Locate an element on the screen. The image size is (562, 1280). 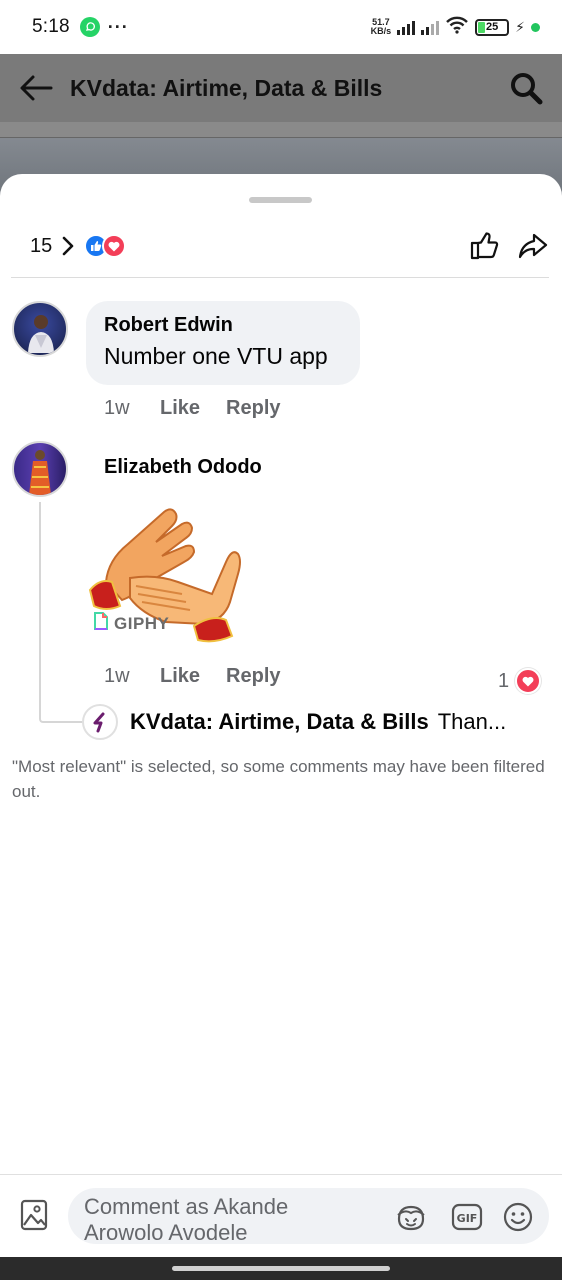
reactions-bar: 15 is located at coordinates (281, 246).